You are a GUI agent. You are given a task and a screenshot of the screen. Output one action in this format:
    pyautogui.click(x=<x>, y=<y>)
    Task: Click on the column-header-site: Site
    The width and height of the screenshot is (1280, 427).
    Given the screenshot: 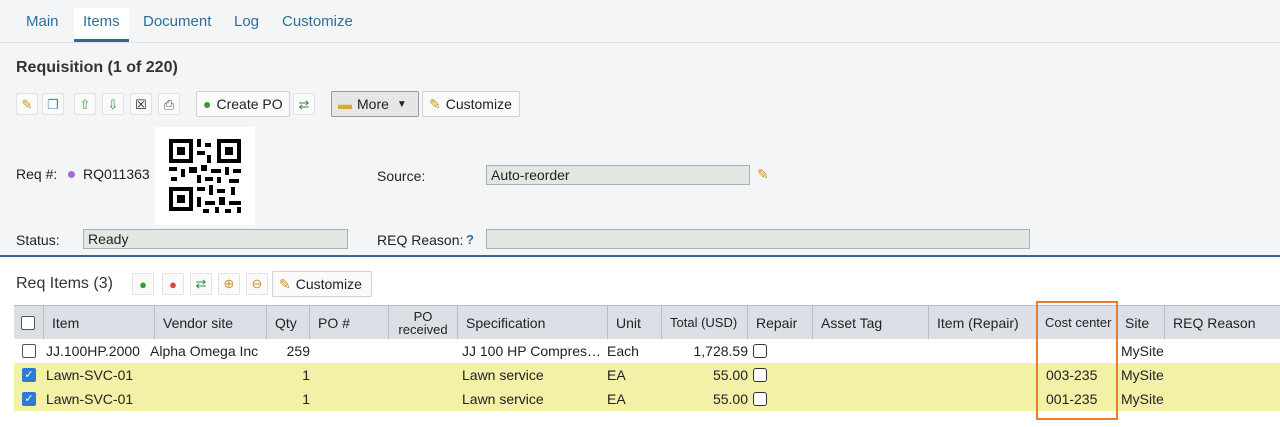 What is the action you would take?
    pyautogui.click(x=1141, y=322)
    